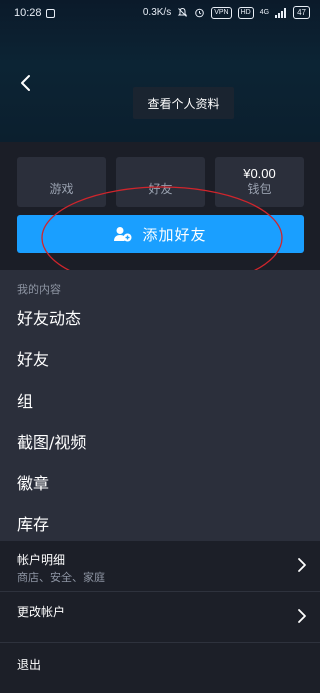 The width and height of the screenshot is (320, 693). I want to click on battery-indicator: 47, so click(301, 12).